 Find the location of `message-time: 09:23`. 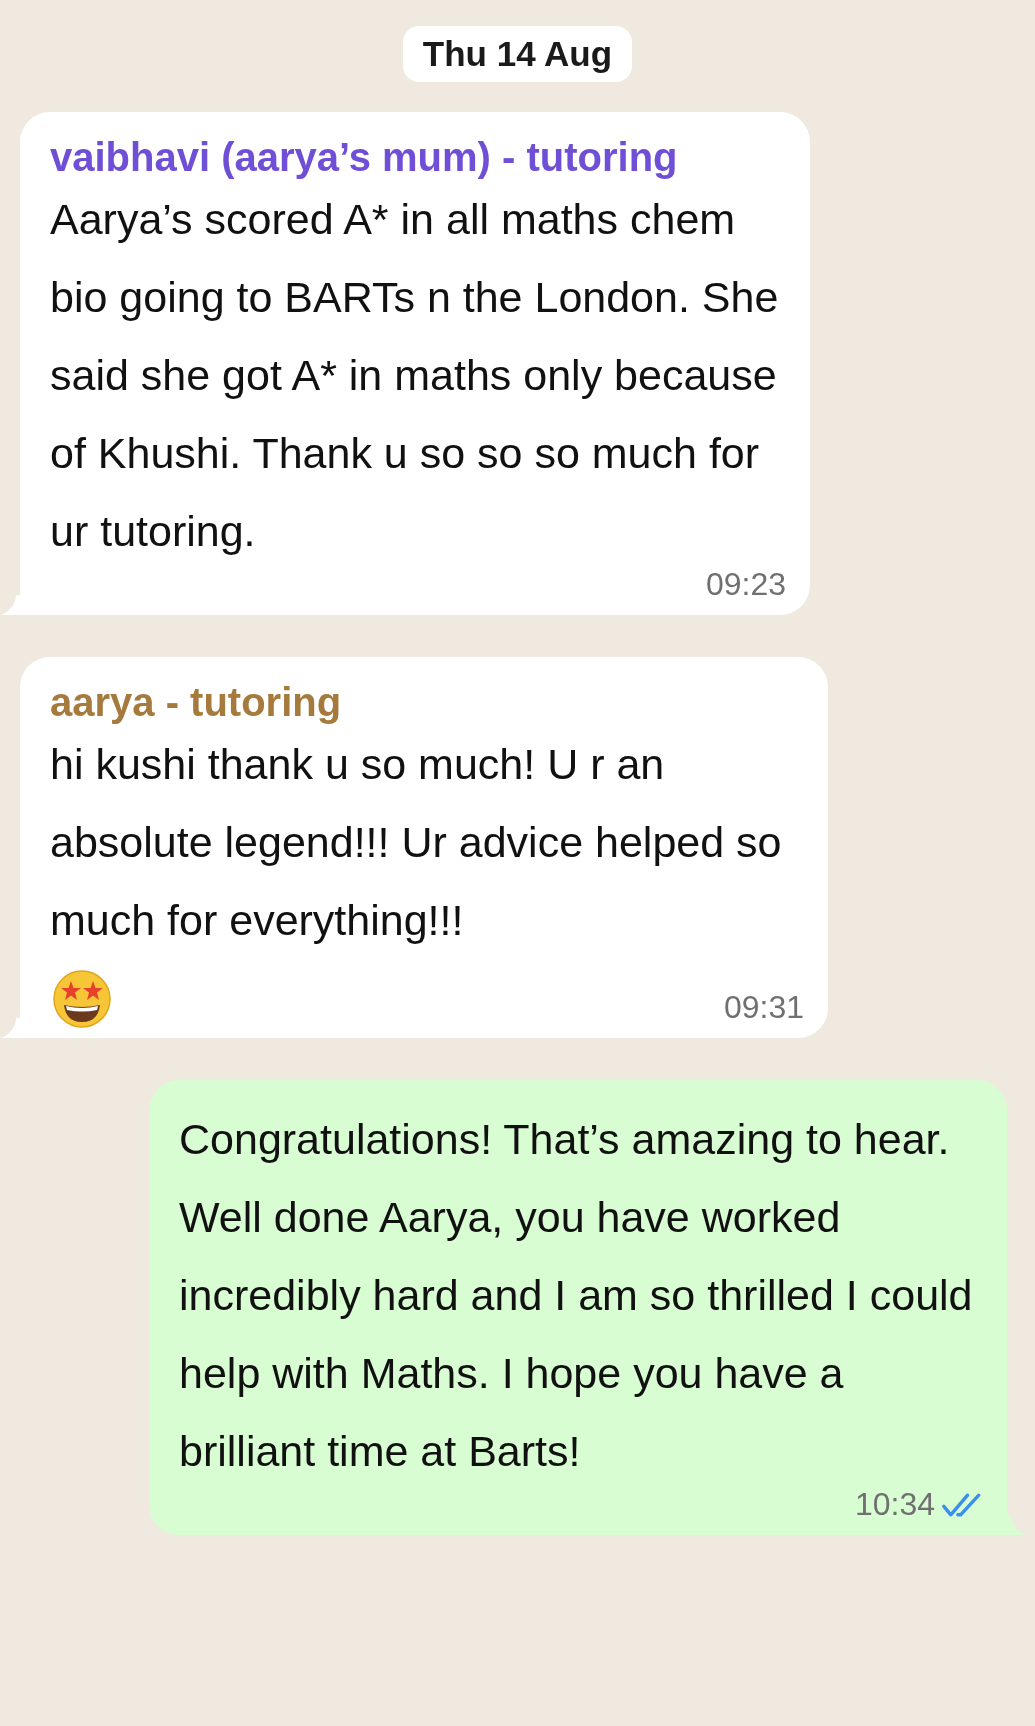

message-time: 09:23 is located at coordinates (745, 584).